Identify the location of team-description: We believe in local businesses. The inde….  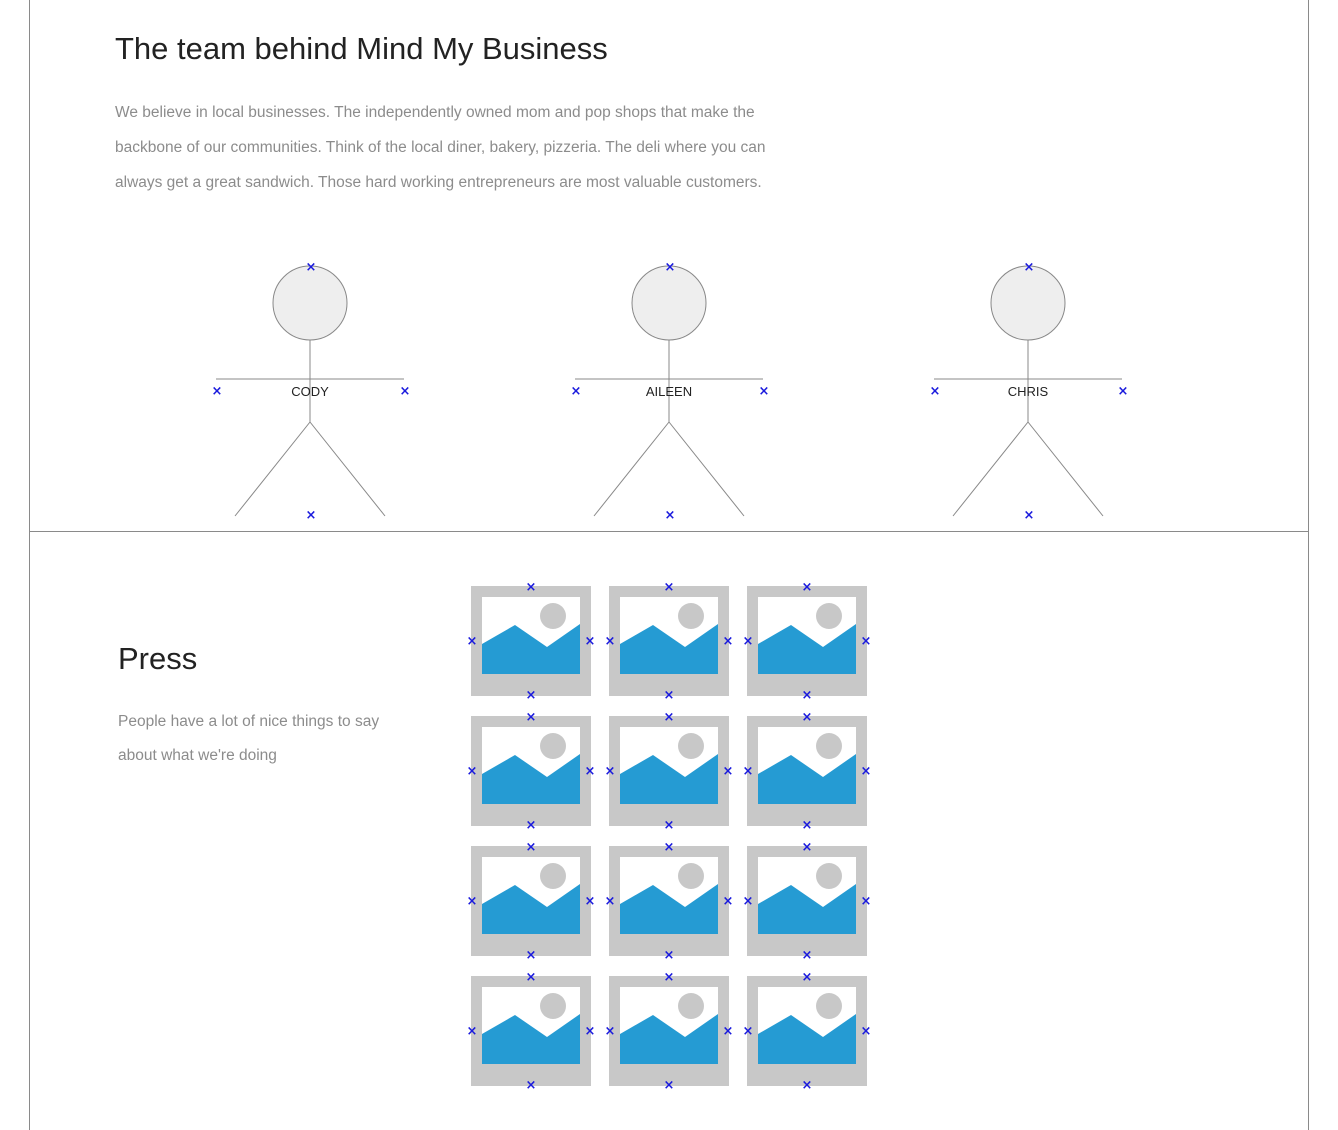
(440, 147).